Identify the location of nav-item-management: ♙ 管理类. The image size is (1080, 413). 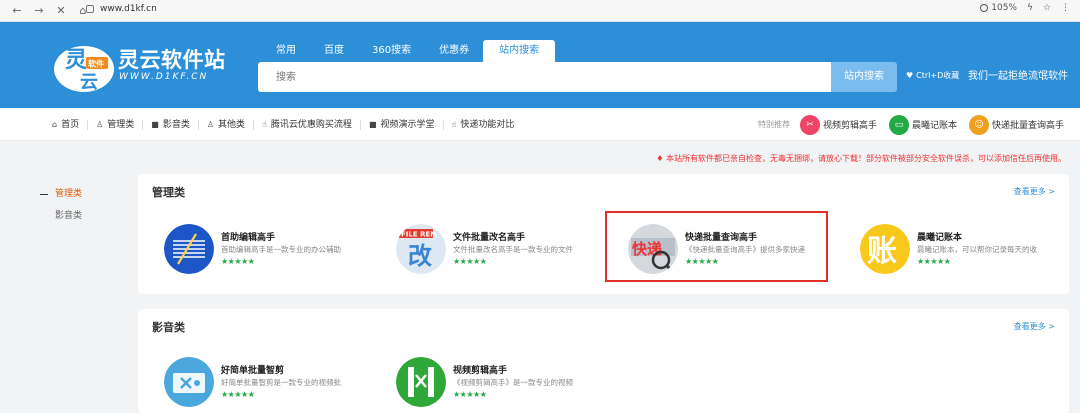
(116, 124).